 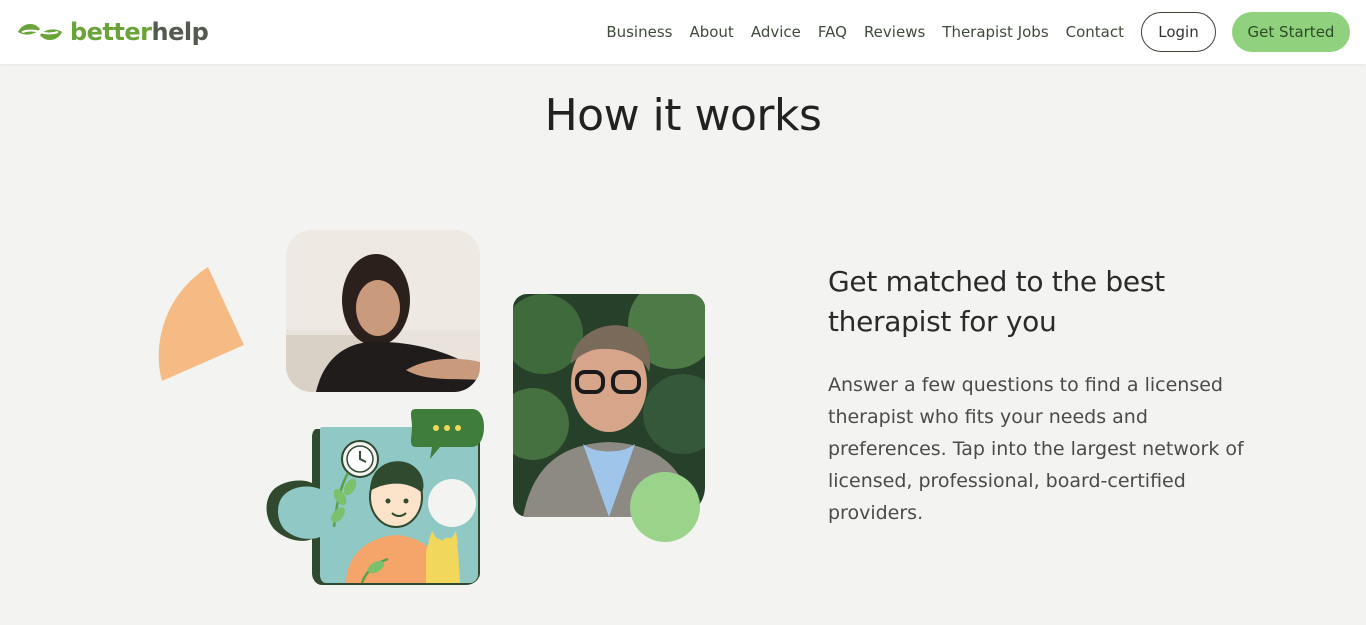 What do you see at coordinates (776, 32) in the screenshot?
I see `nav-advice: Advice` at bounding box center [776, 32].